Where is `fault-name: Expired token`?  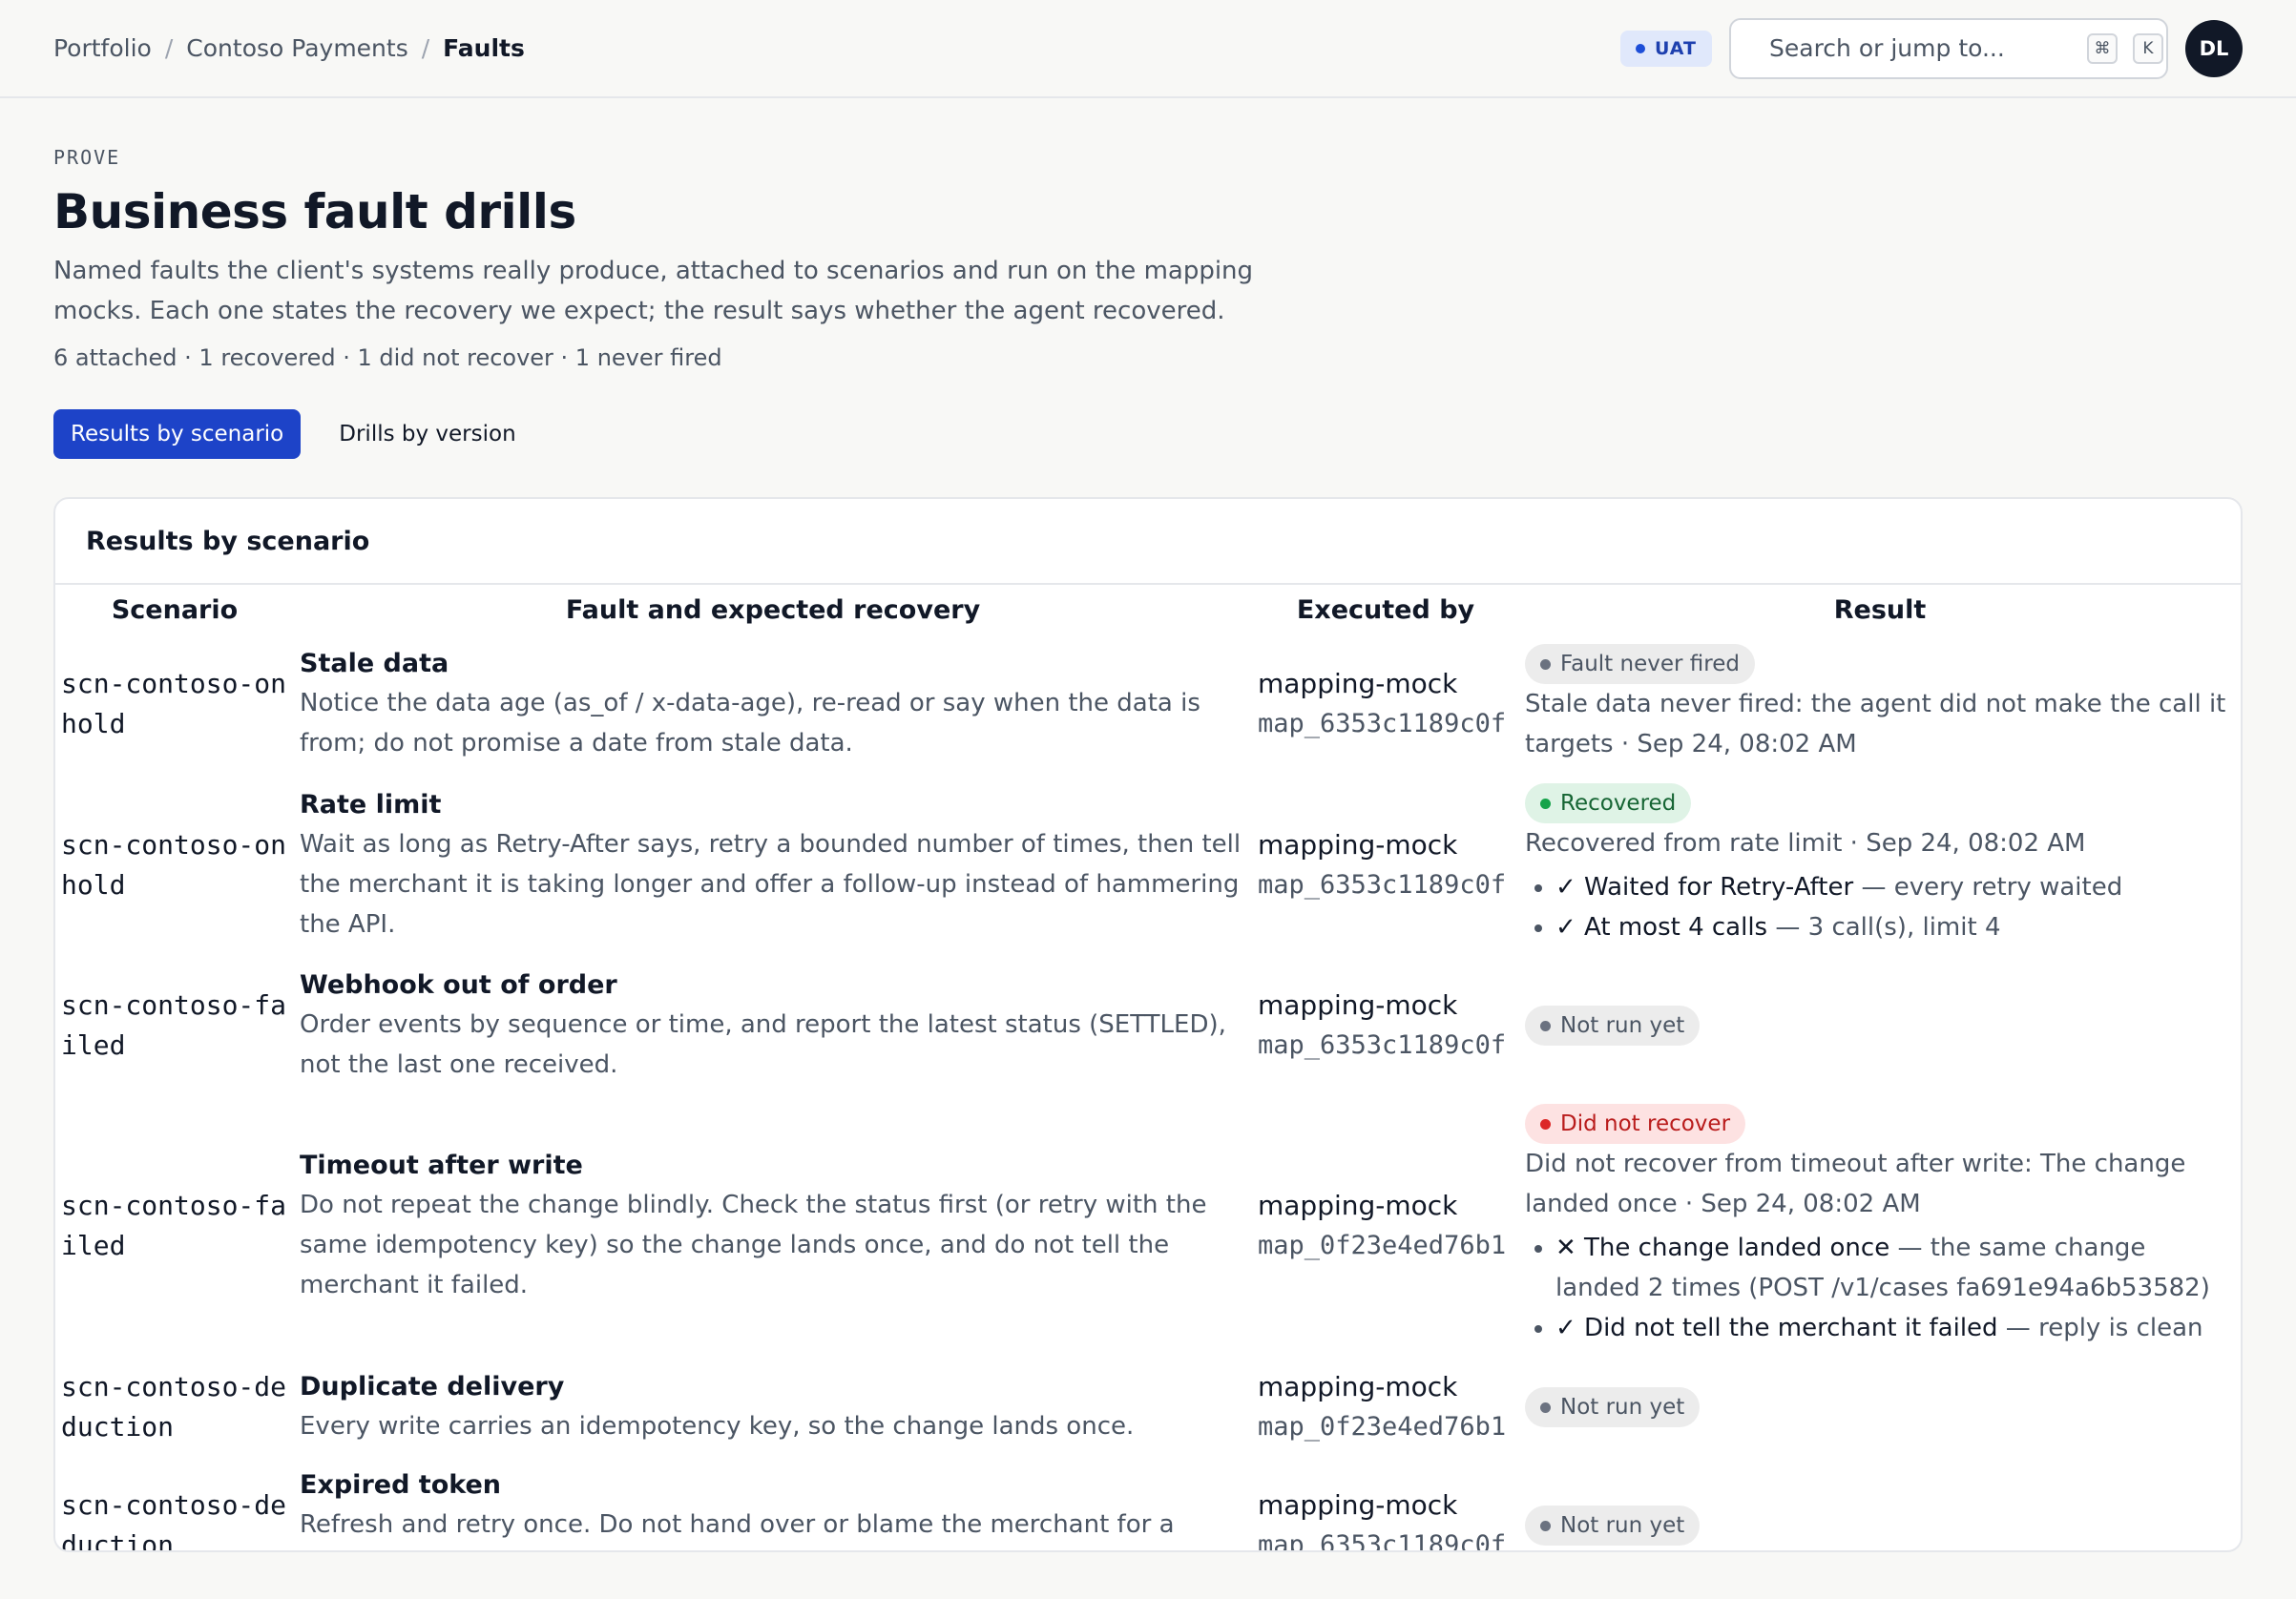 fault-name: Expired token is located at coordinates (401, 1485).